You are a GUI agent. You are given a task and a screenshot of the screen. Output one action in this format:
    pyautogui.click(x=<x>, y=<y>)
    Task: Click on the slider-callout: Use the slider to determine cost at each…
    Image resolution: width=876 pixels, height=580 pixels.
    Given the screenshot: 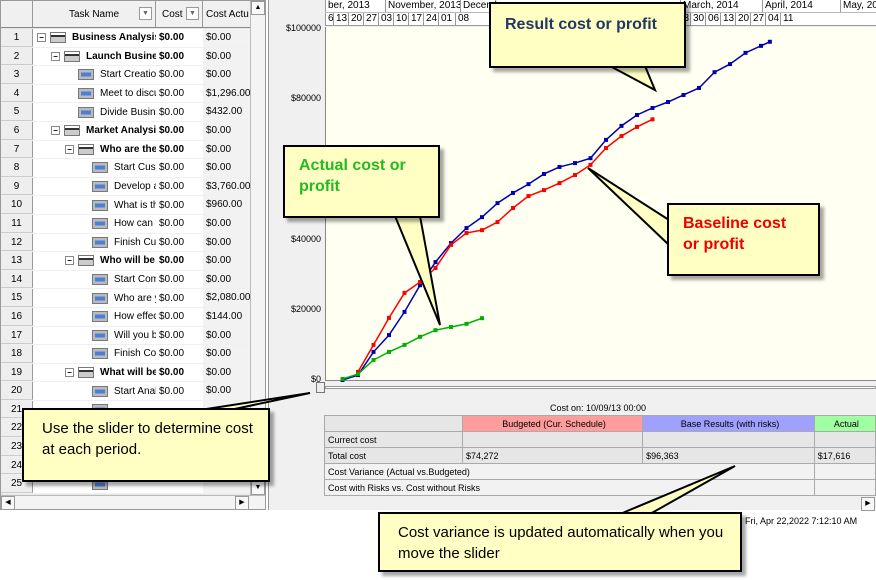 What is the action you would take?
    pyautogui.click(x=146, y=445)
    